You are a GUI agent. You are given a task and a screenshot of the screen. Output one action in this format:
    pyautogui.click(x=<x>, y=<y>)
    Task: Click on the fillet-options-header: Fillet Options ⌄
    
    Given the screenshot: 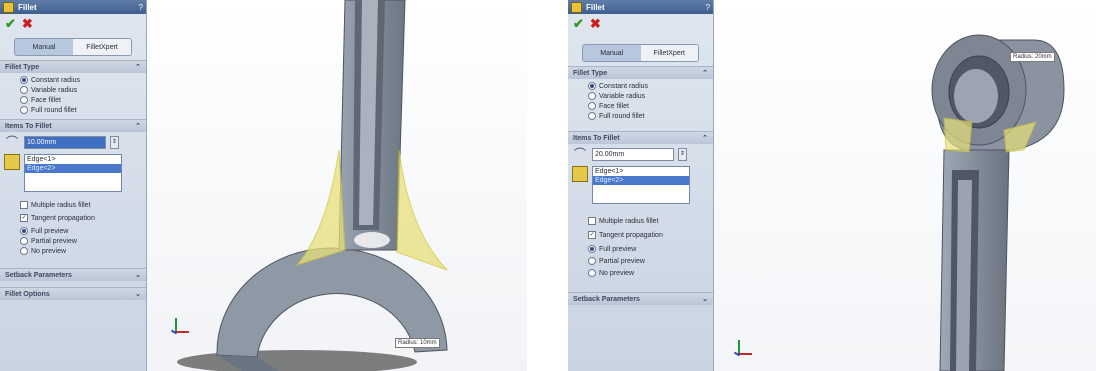 What is the action you would take?
    pyautogui.click(x=73, y=293)
    